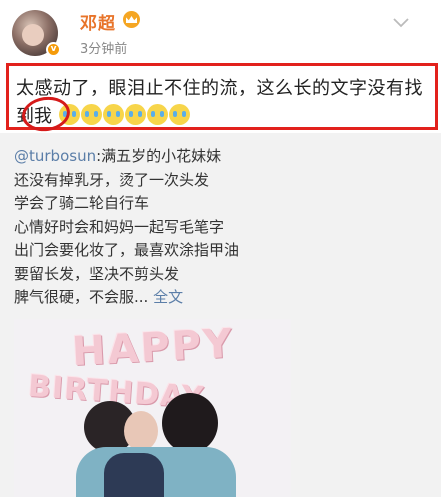 Image resolution: width=441 pixels, height=497 pixels. Describe the element at coordinates (98, 21) in the screenshot. I see `username: 邓超` at that location.